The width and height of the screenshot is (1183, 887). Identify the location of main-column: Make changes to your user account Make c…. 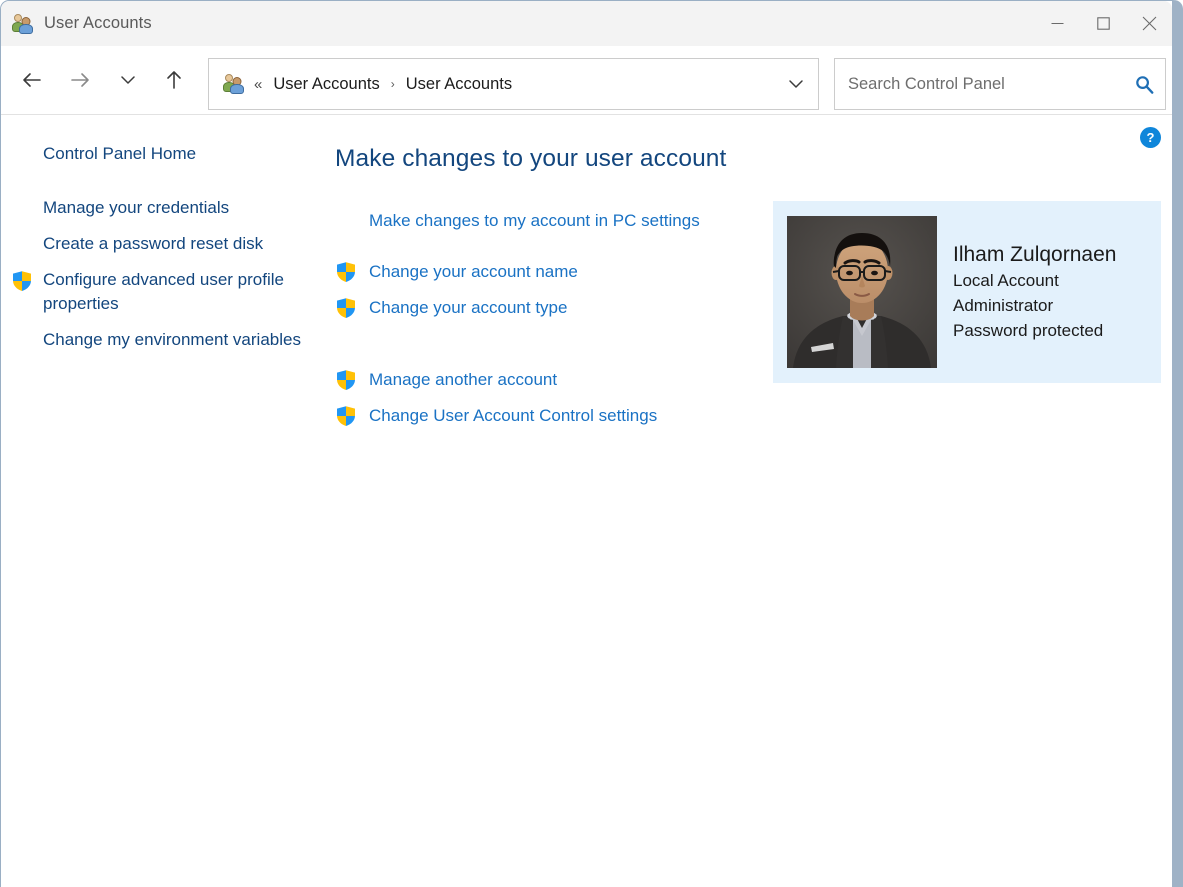
(555, 271).